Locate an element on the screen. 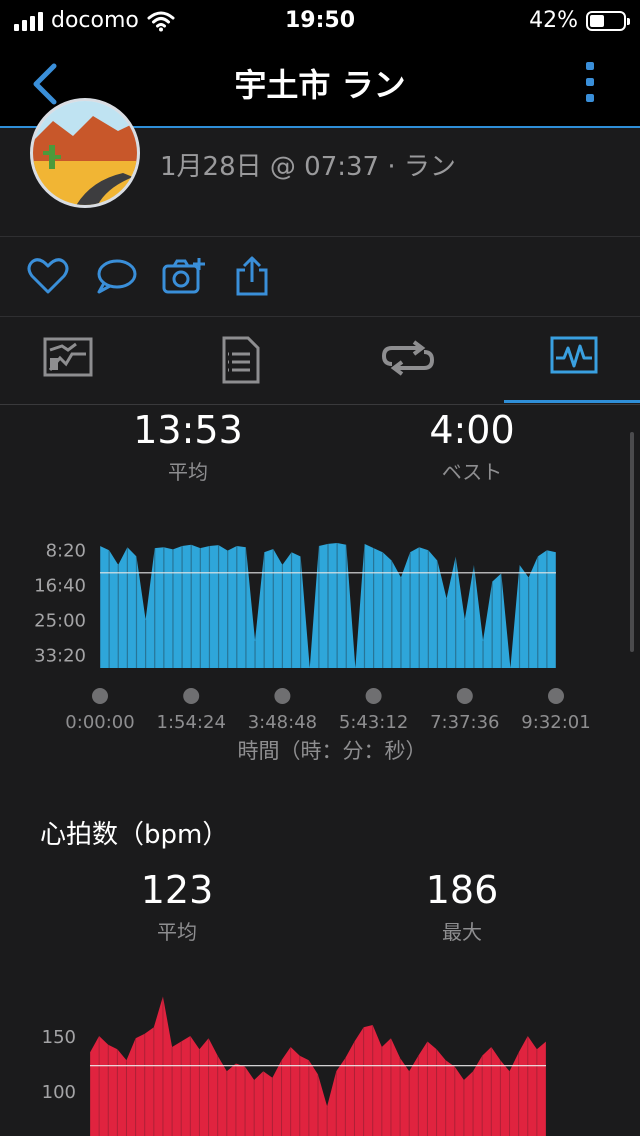  pace-x-tick-label: 0:00:00 is located at coordinates (99, 722).